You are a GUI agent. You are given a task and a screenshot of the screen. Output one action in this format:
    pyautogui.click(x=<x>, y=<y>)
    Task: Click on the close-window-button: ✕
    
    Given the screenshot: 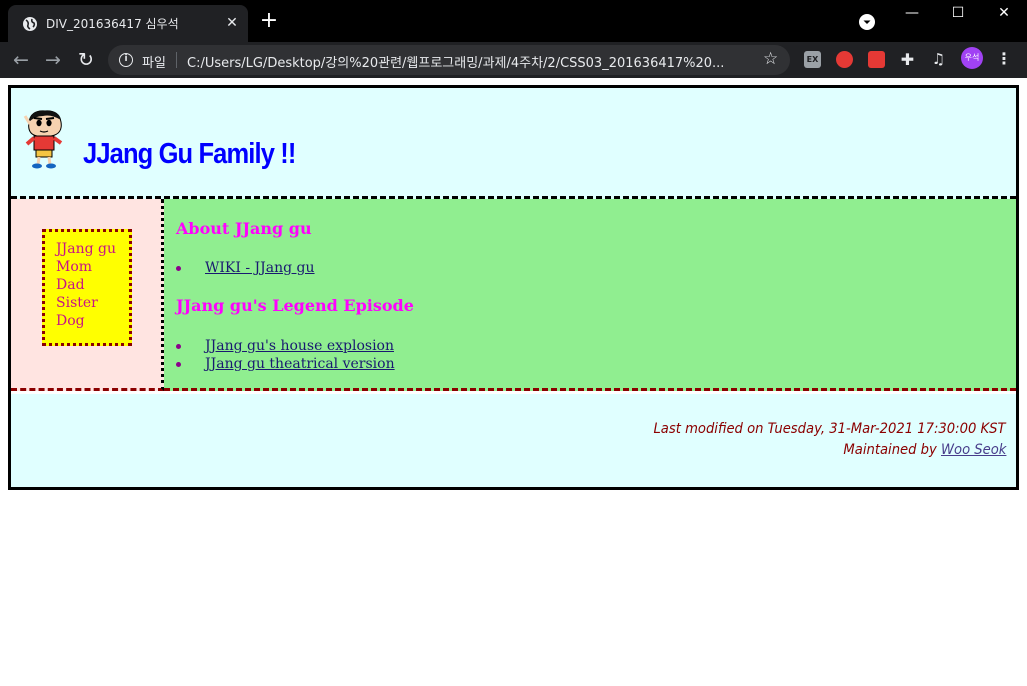 What is the action you would take?
    pyautogui.click(x=1004, y=13)
    